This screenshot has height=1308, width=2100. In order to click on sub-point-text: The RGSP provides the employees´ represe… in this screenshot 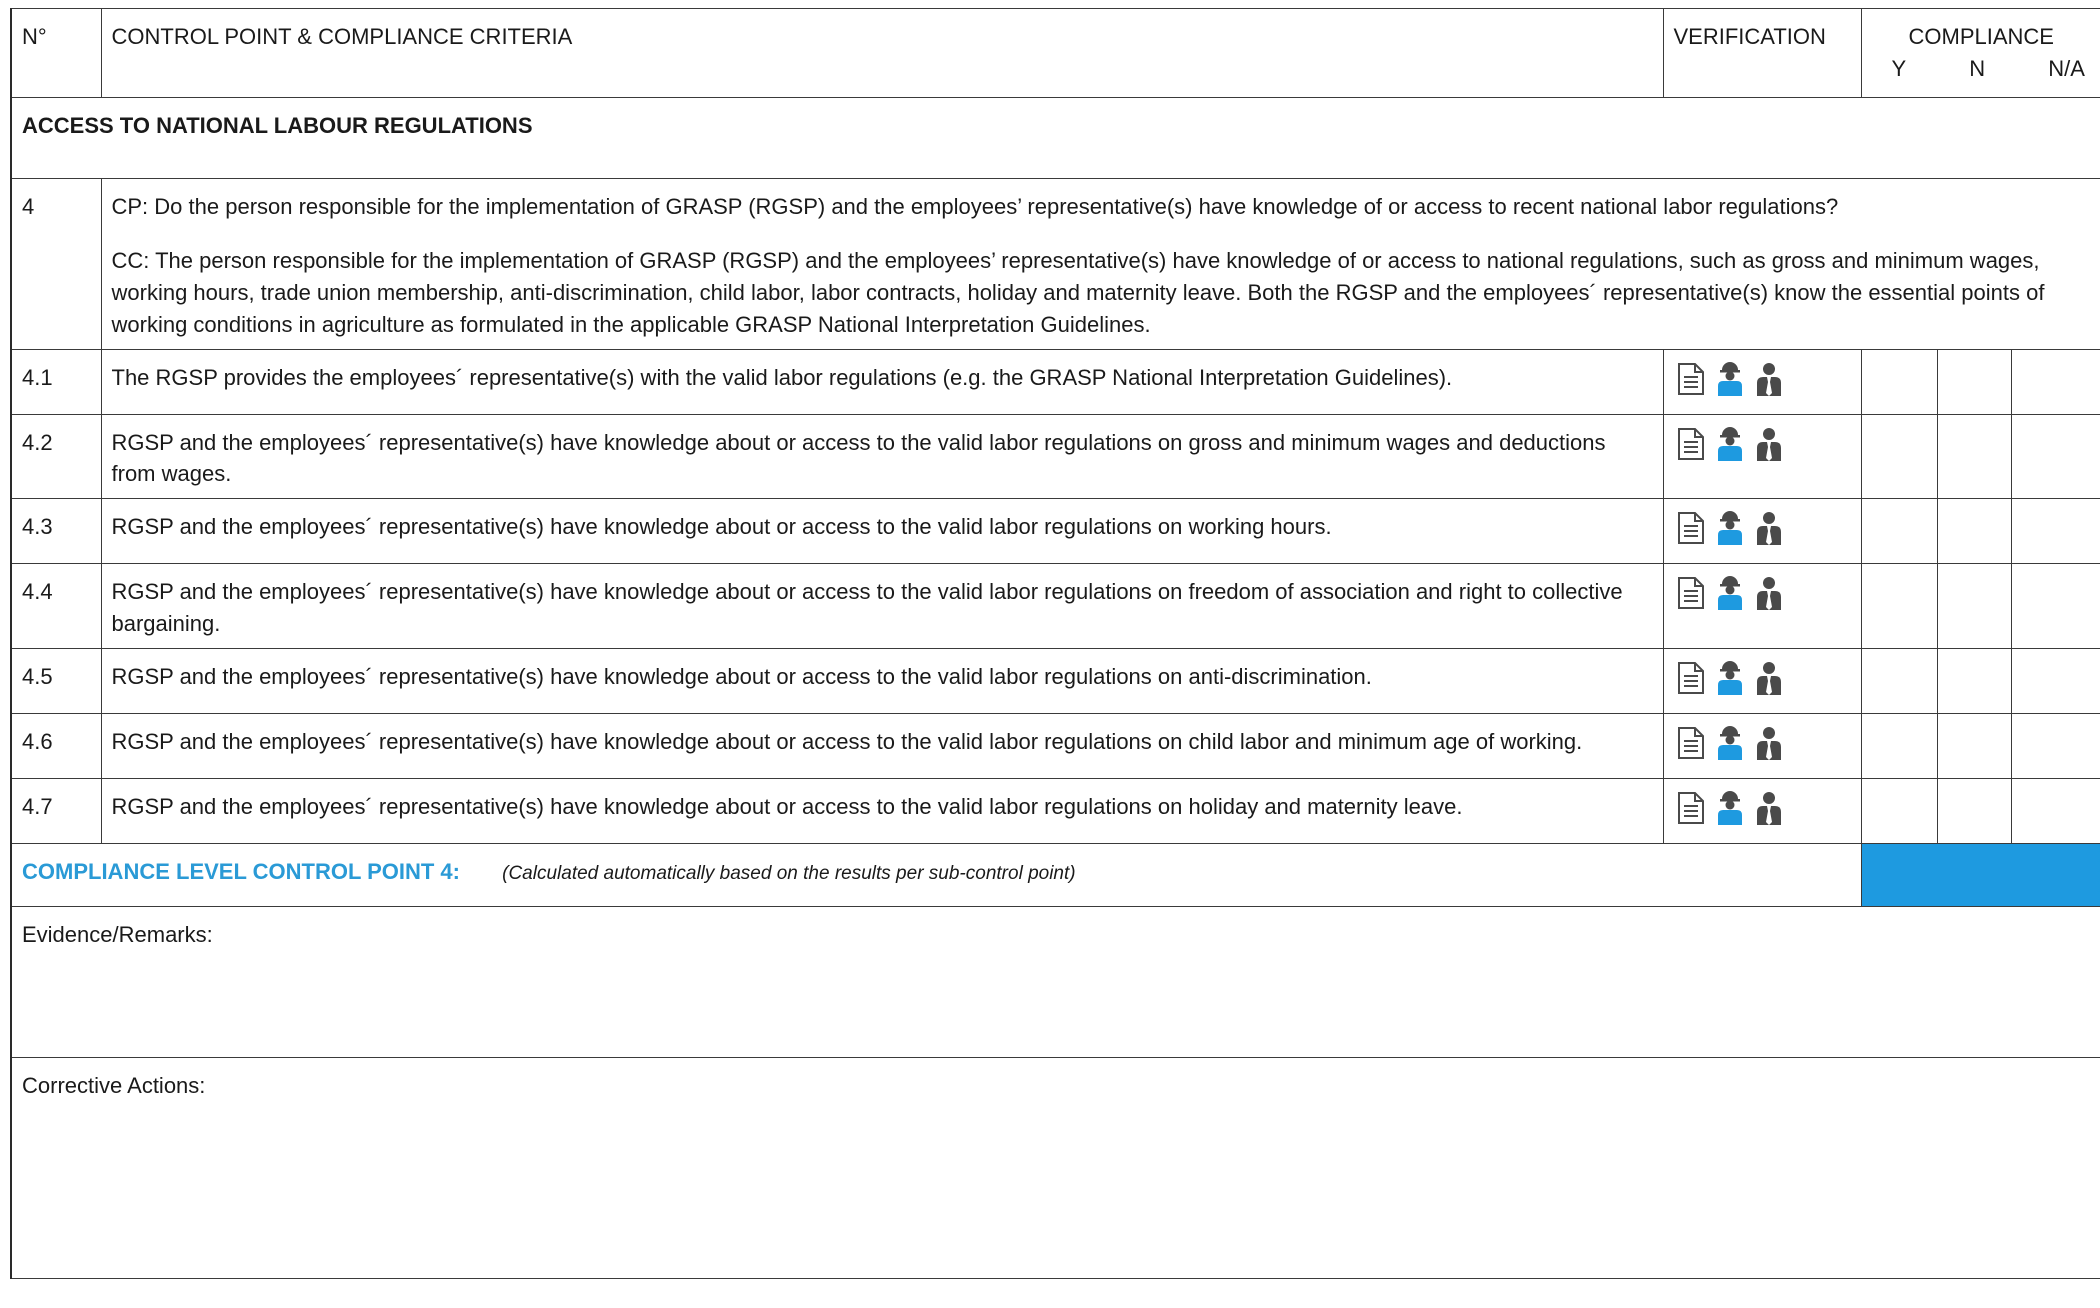, I will do `click(882, 381)`.